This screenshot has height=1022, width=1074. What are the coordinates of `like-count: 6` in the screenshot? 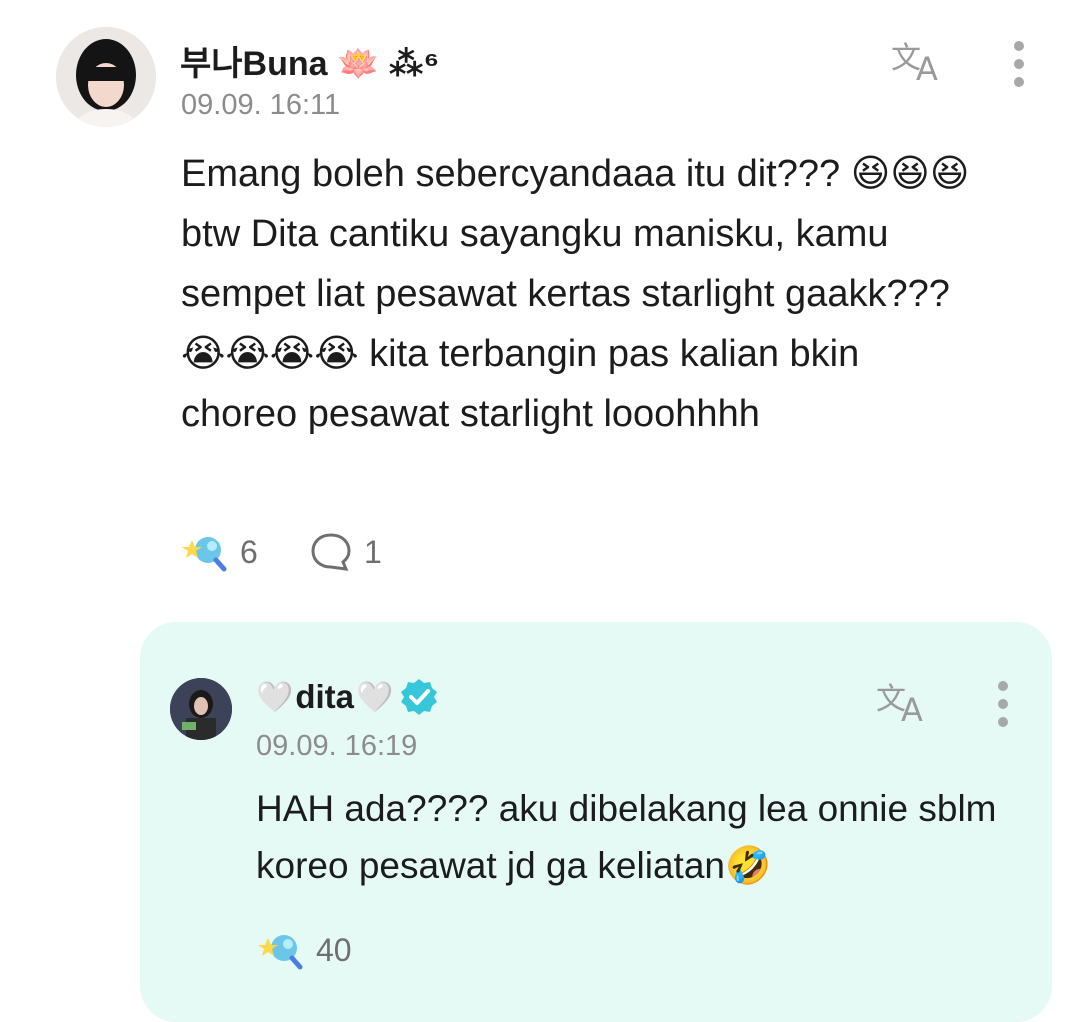 It's located at (249, 551).